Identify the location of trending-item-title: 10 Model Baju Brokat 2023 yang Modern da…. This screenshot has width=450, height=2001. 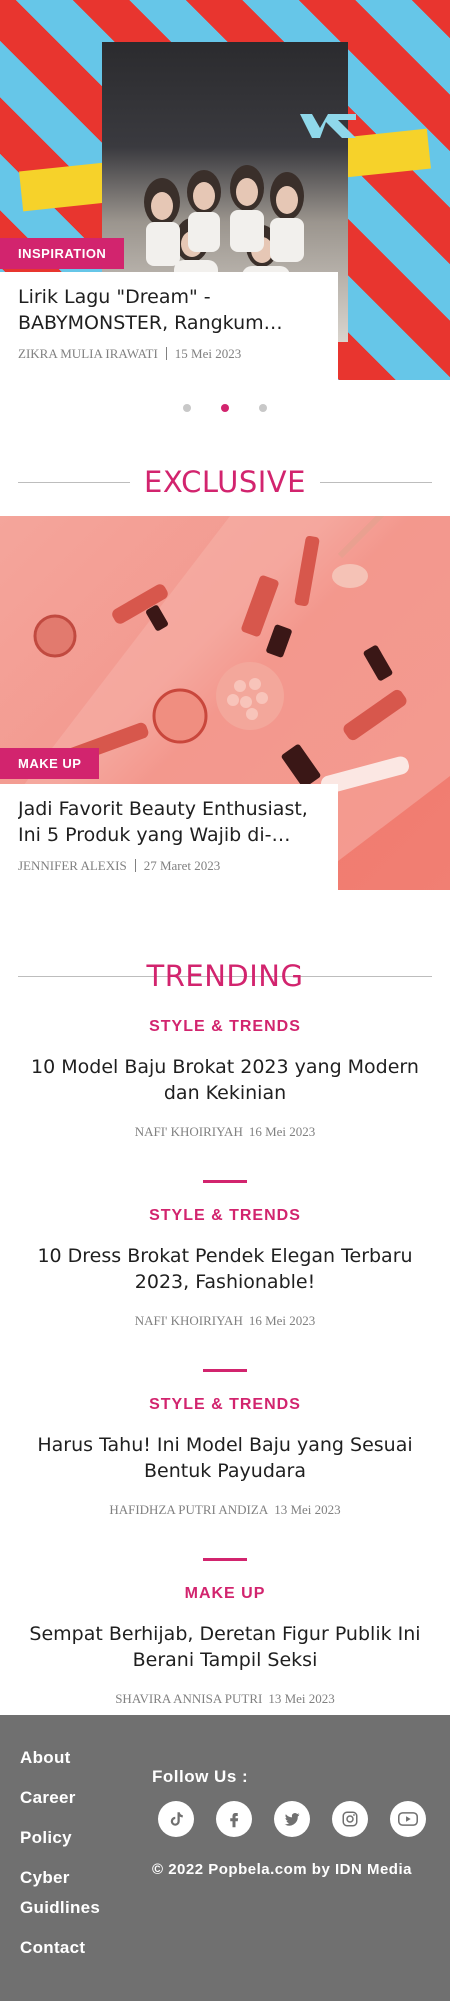
(225, 1080).